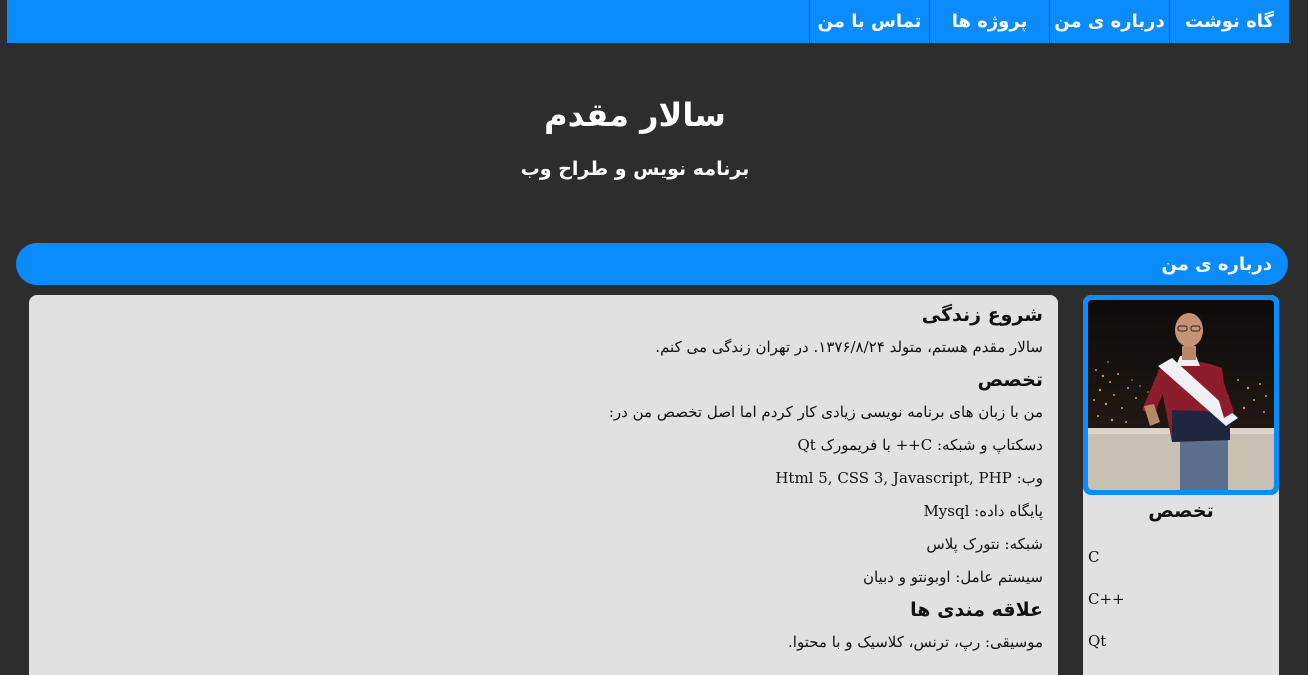 This screenshot has height=675, width=1308. I want to click on skill-list: C C++ Qt, so click(1181, 599).